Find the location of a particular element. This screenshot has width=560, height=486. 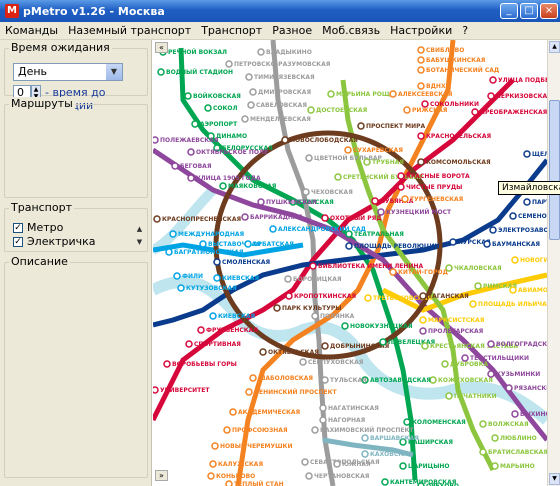

station: ЧКАЛОВСКАЯ is located at coordinates (473, 268).